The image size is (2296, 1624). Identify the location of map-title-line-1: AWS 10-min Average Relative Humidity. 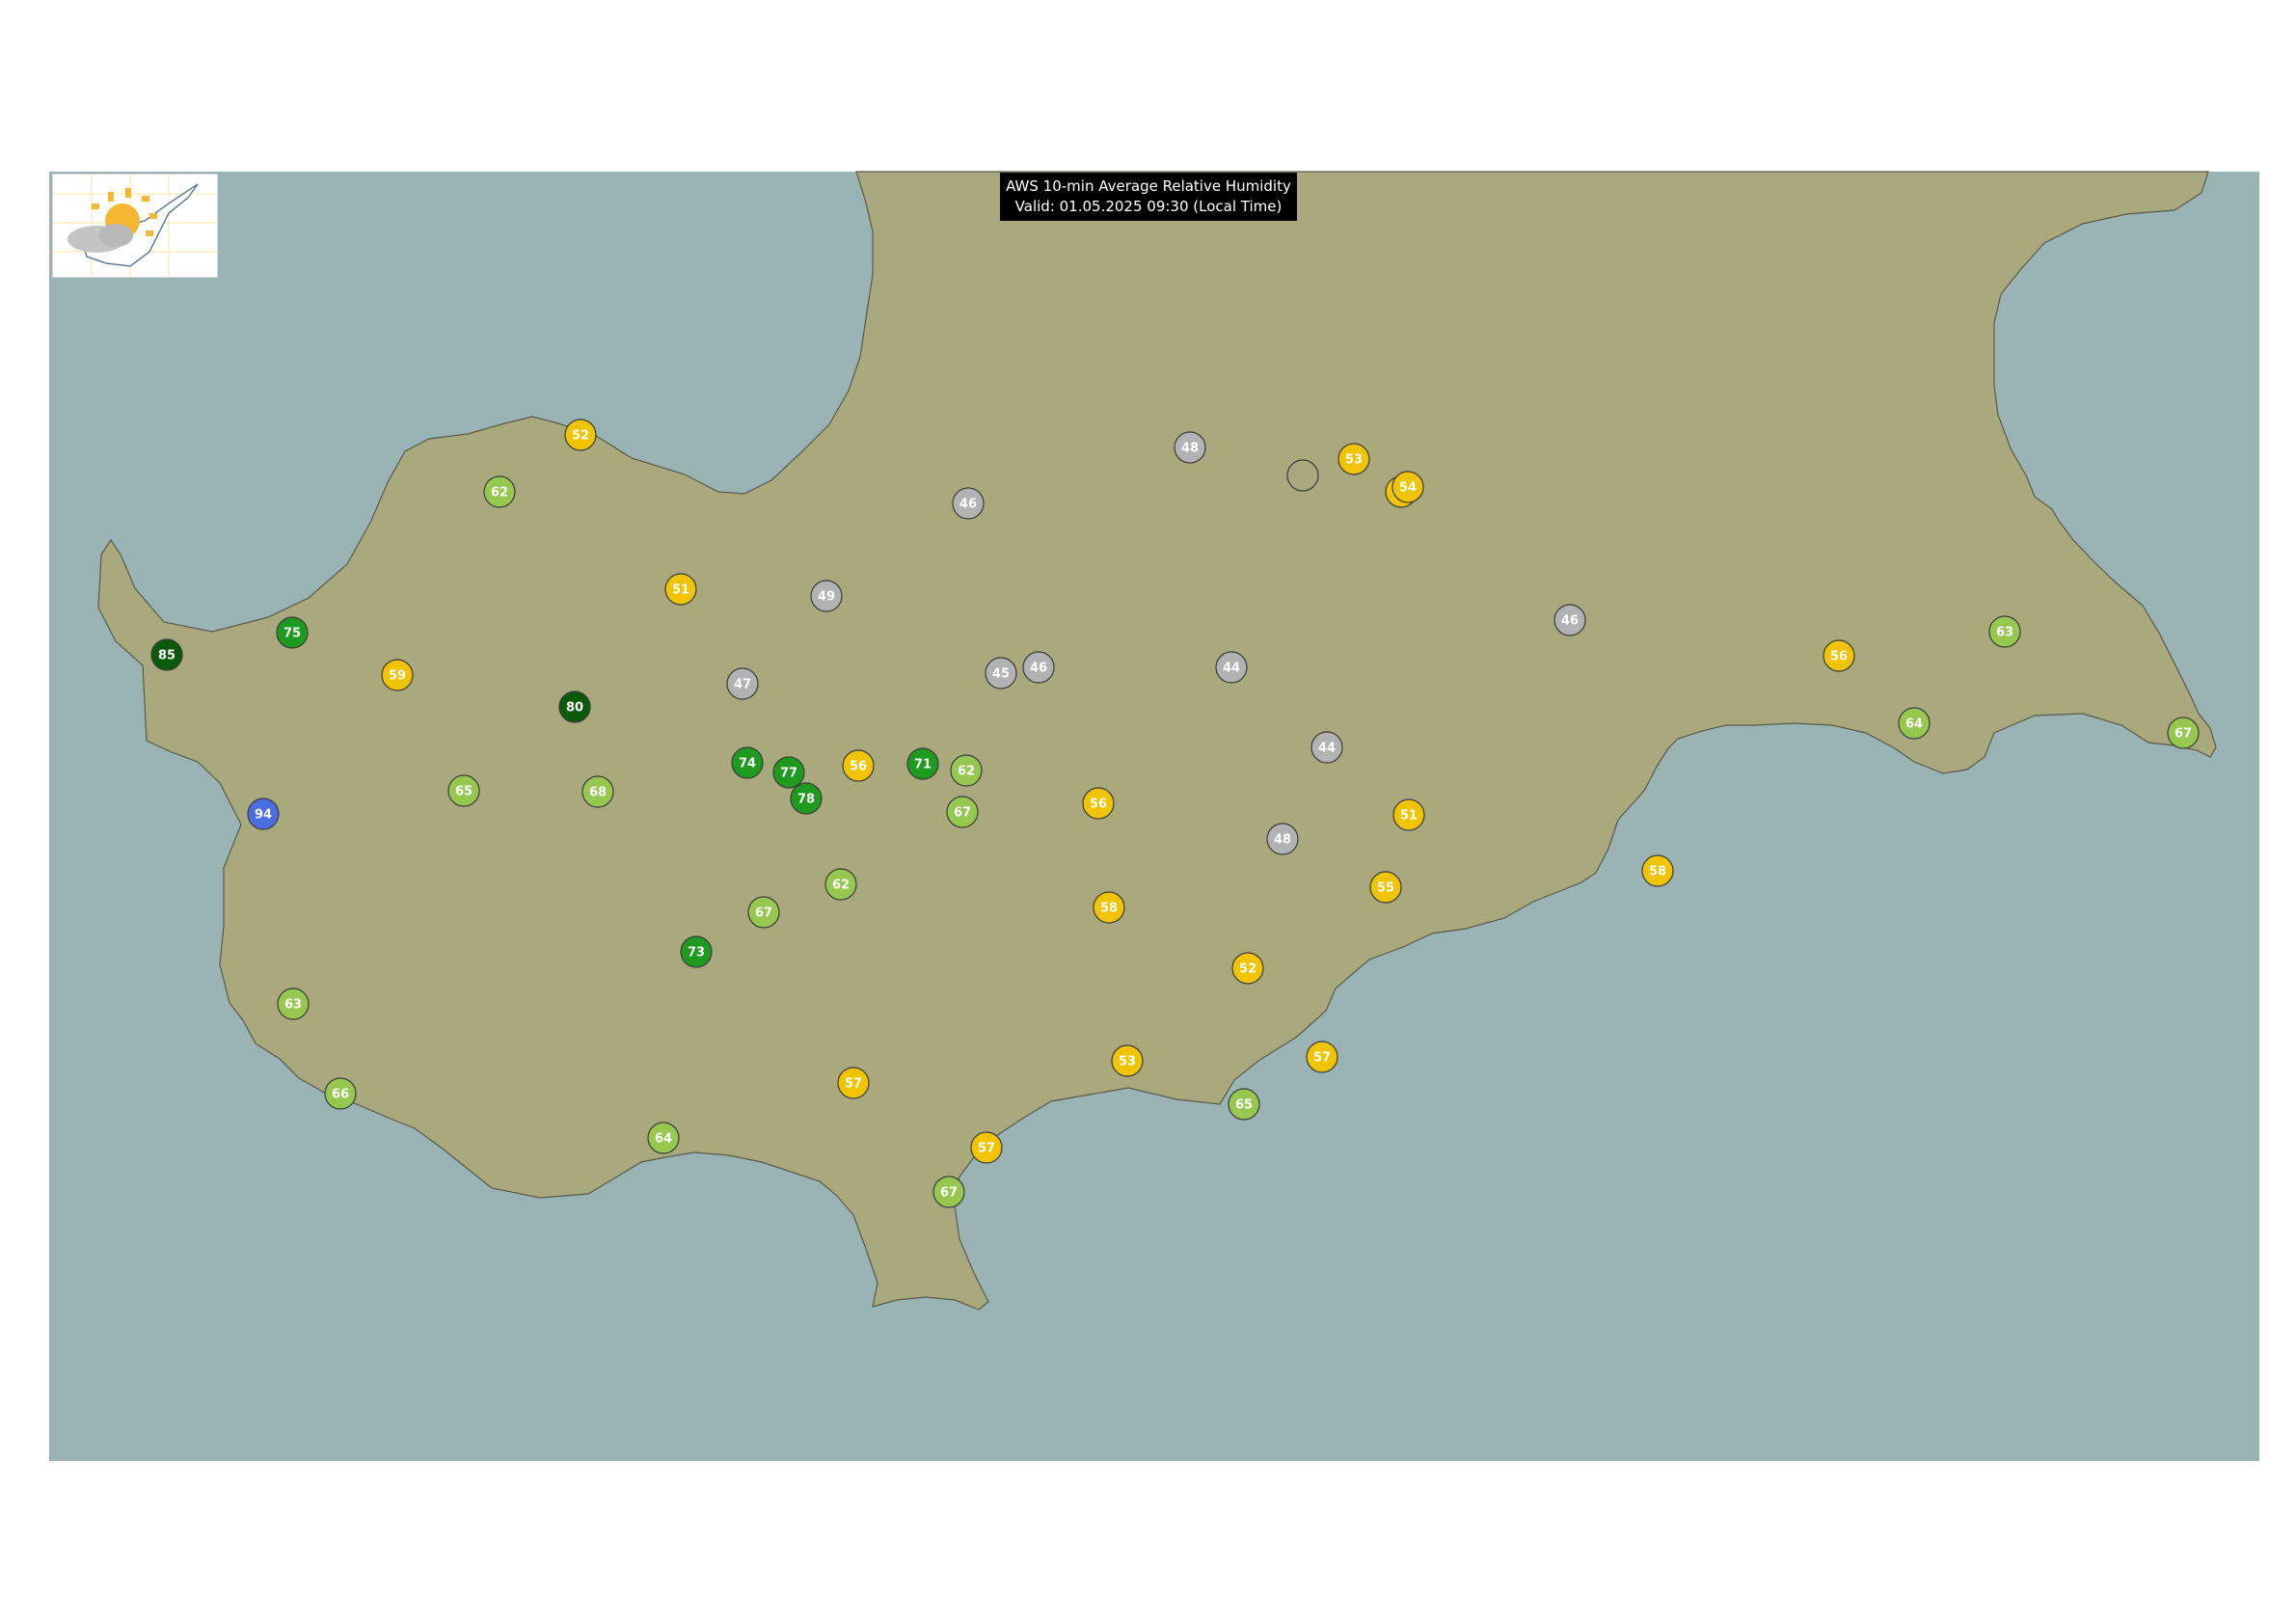
(1148, 186).